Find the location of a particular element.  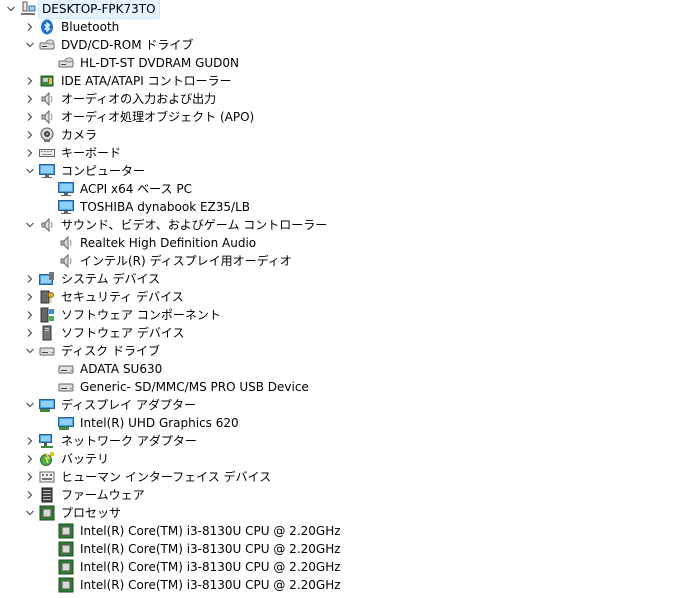

tree-device-row: インテル(R) ディスプレイ用オーディオ is located at coordinates (342, 261).